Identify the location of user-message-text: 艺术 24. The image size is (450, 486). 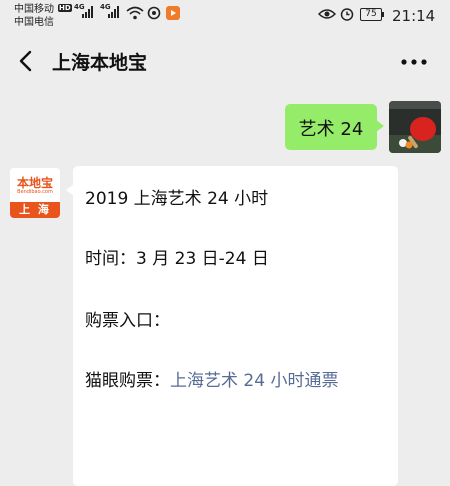
(331, 129).